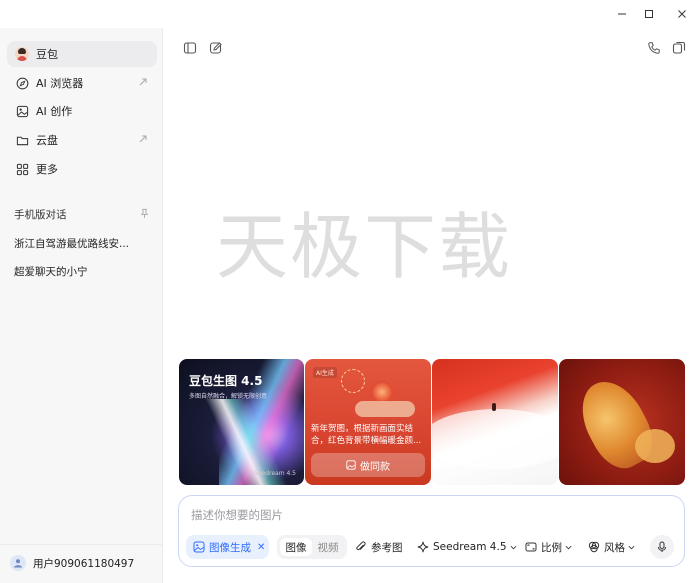 The image size is (700, 583). What do you see at coordinates (237, 515) in the screenshot?
I see `prompt-placeholder: 描述你想要的图片` at bounding box center [237, 515].